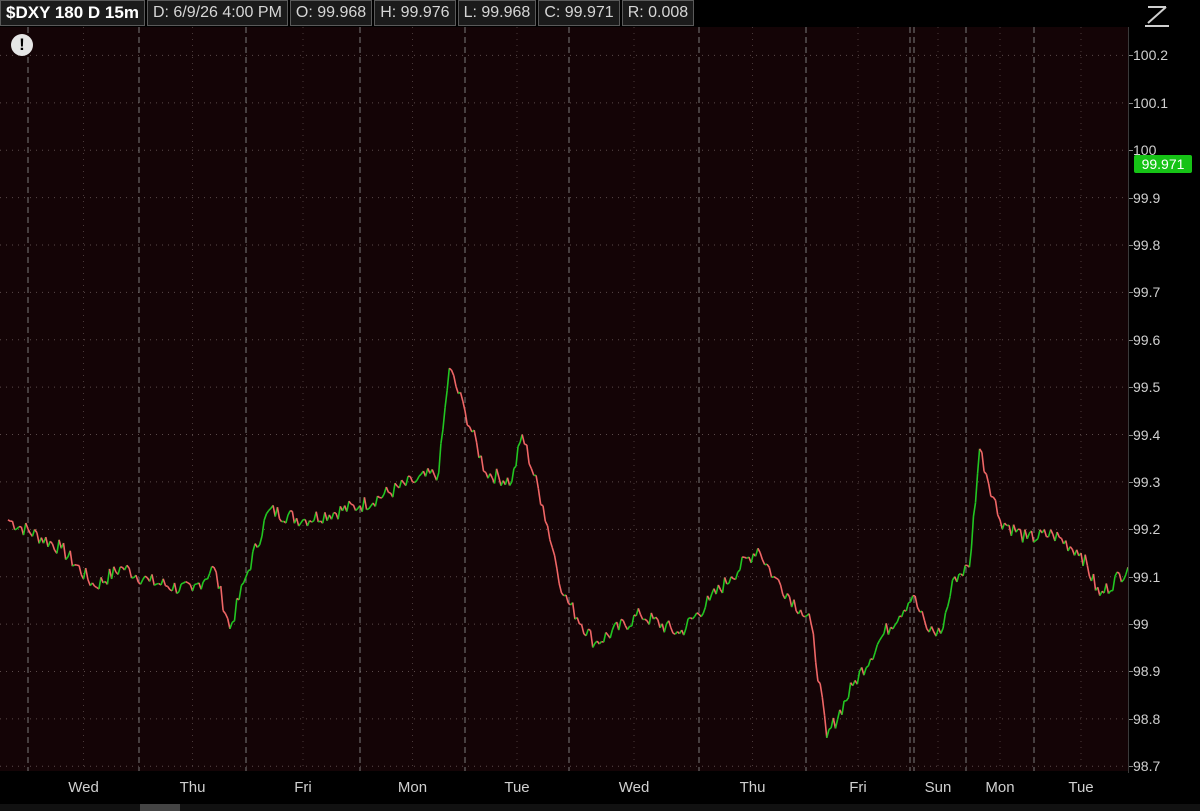 The height and width of the screenshot is (811, 1200). What do you see at coordinates (22, 45) in the screenshot?
I see `alert-icon: !` at bounding box center [22, 45].